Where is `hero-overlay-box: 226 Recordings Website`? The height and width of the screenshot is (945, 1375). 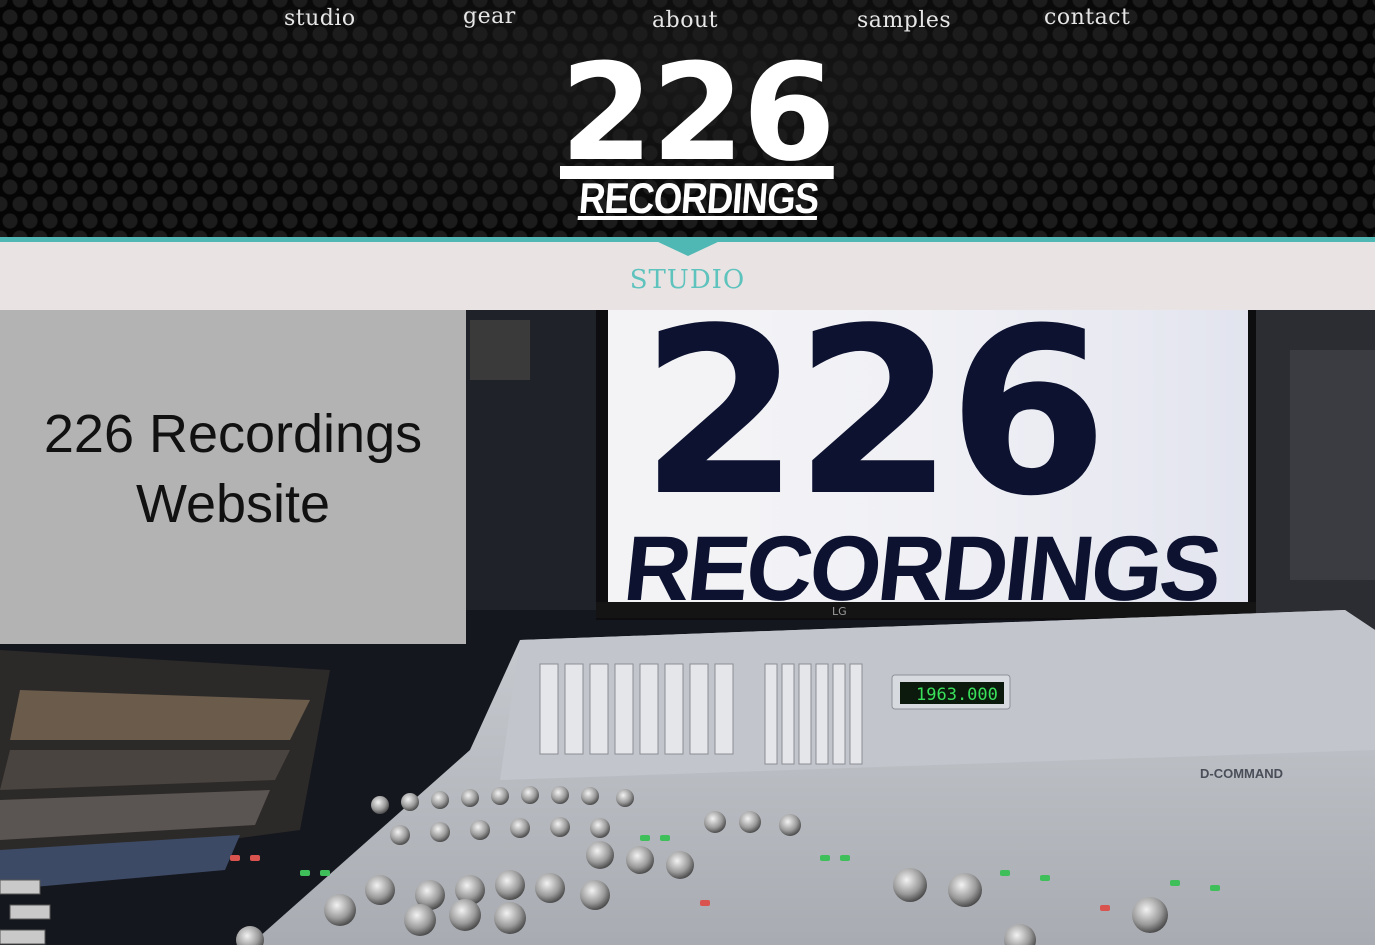 hero-overlay-box: 226 Recordings Website is located at coordinates (233, 477).